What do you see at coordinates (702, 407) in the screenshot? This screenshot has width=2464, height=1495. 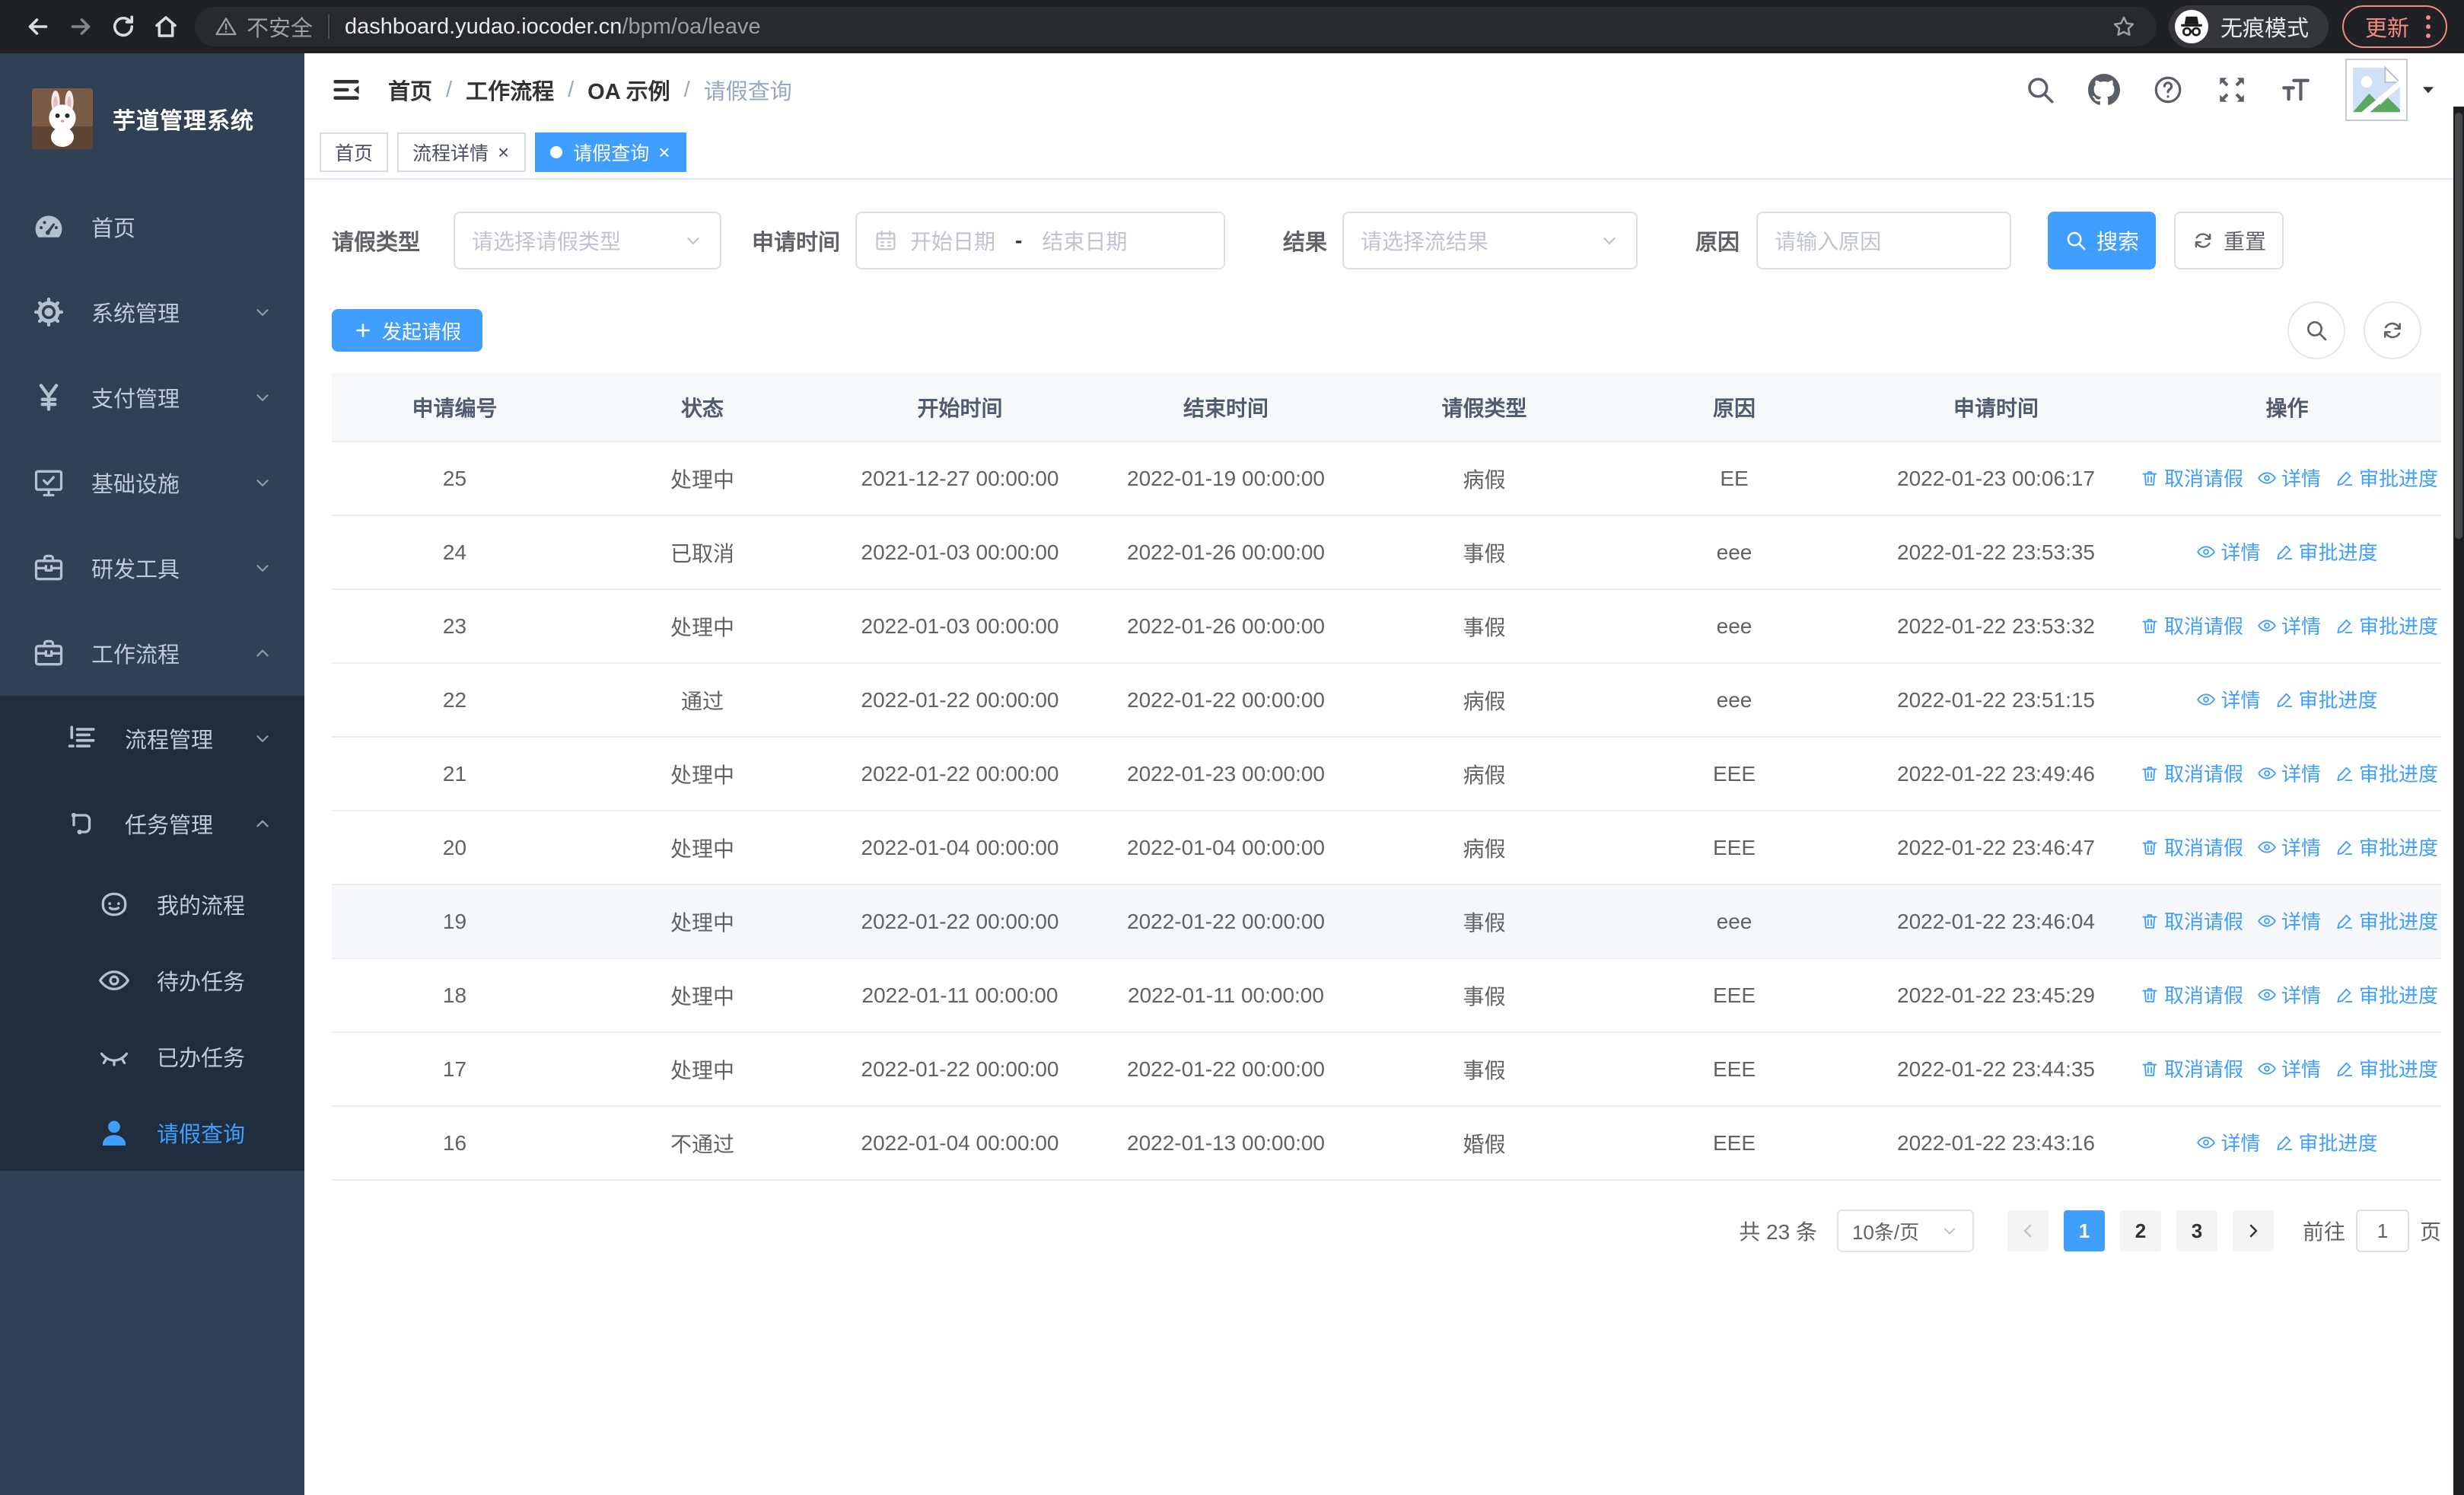 I see `column-header: 状态` at bounding box center [702, 407].